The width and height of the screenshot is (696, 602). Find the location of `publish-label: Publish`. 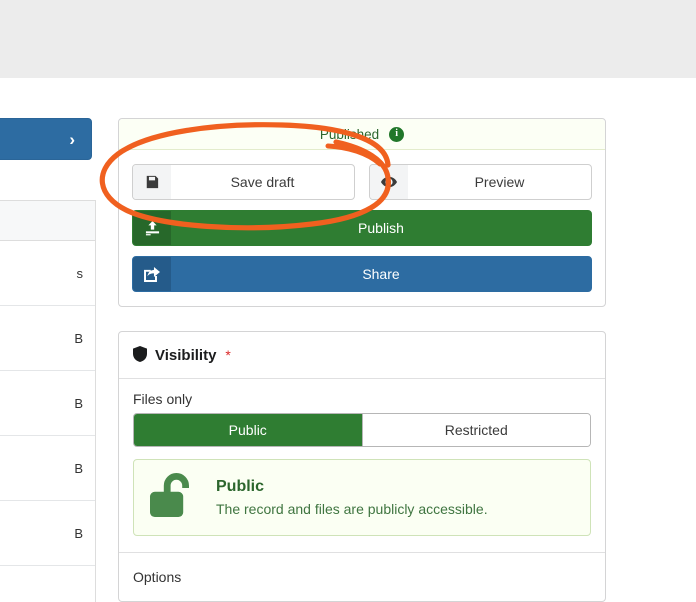

publish-label: Publish is located at coordinates (381, 228).